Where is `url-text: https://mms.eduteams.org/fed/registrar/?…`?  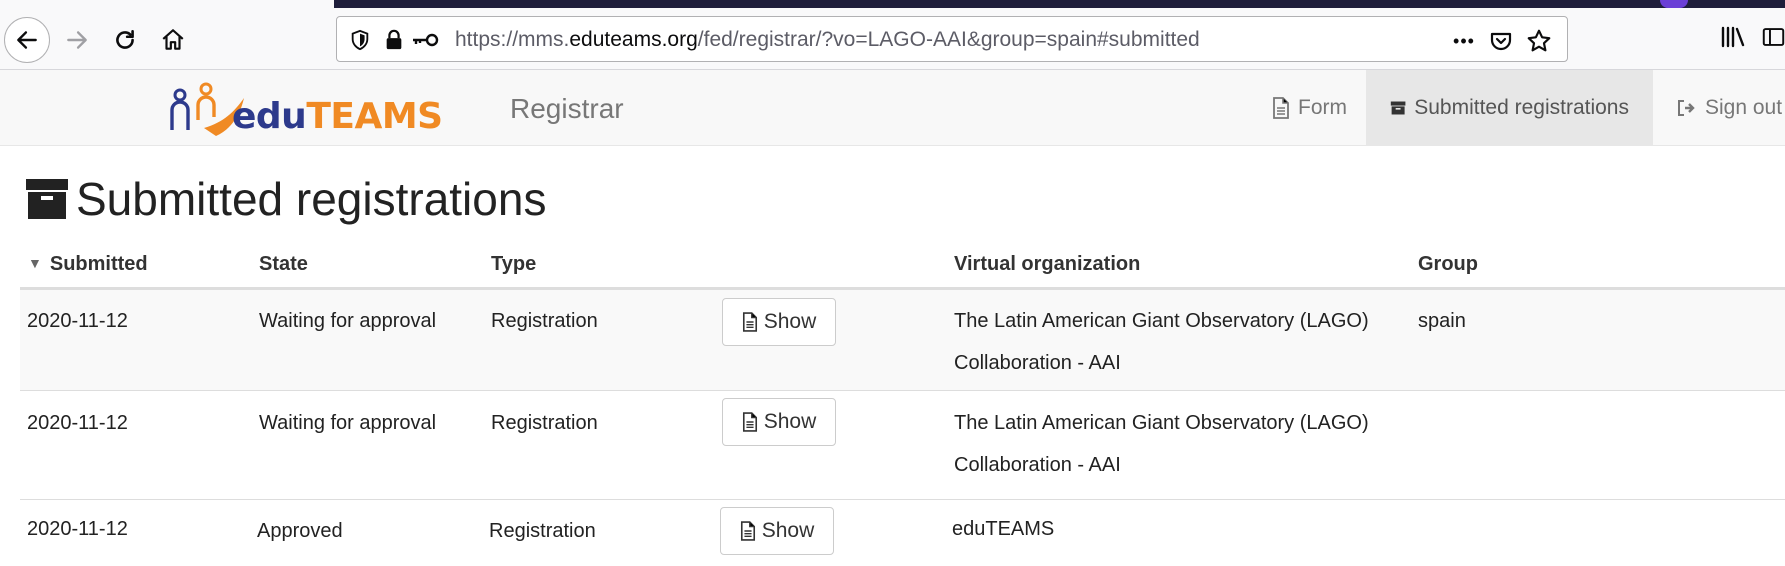 url-text: https://mms.eduteams.org/fed/registrar/?… is located at coordinates (827, 40).